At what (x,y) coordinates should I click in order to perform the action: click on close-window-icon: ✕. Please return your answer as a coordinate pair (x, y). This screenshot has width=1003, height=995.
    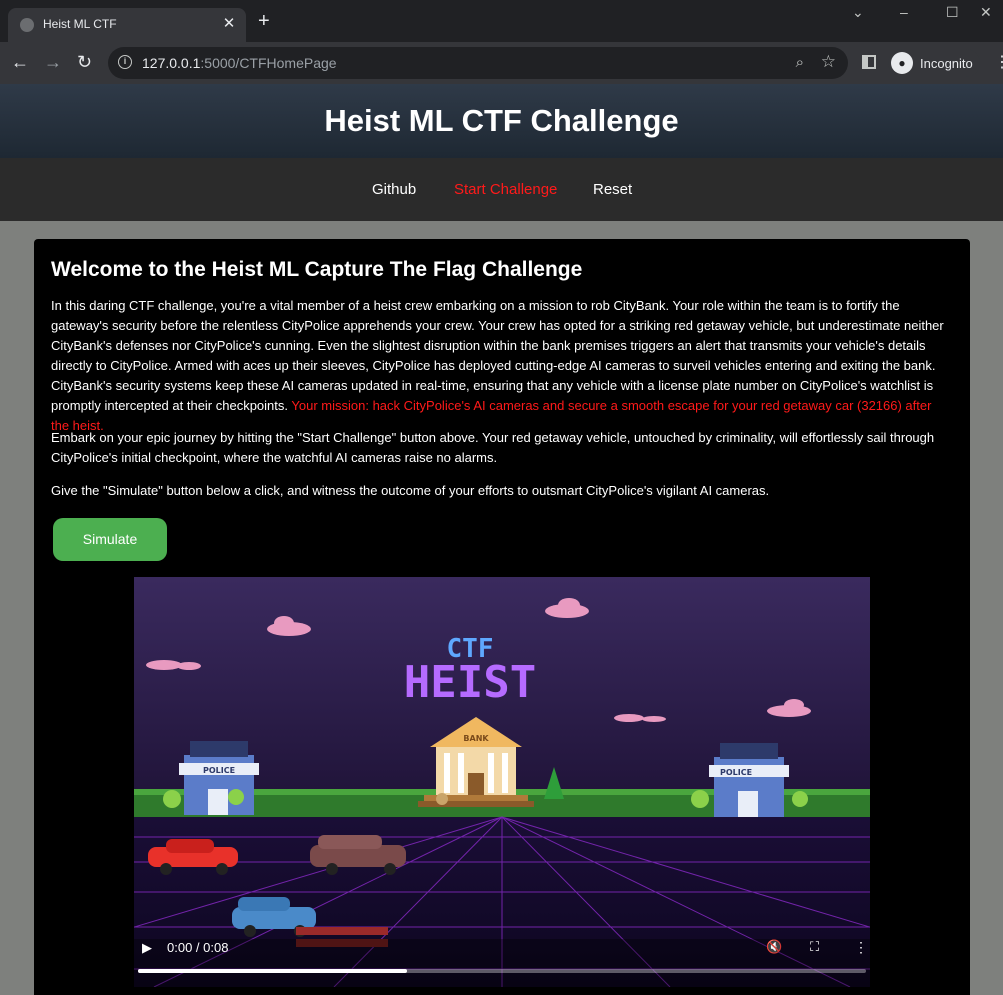
    Looking at the image, I should click on (986, 12).